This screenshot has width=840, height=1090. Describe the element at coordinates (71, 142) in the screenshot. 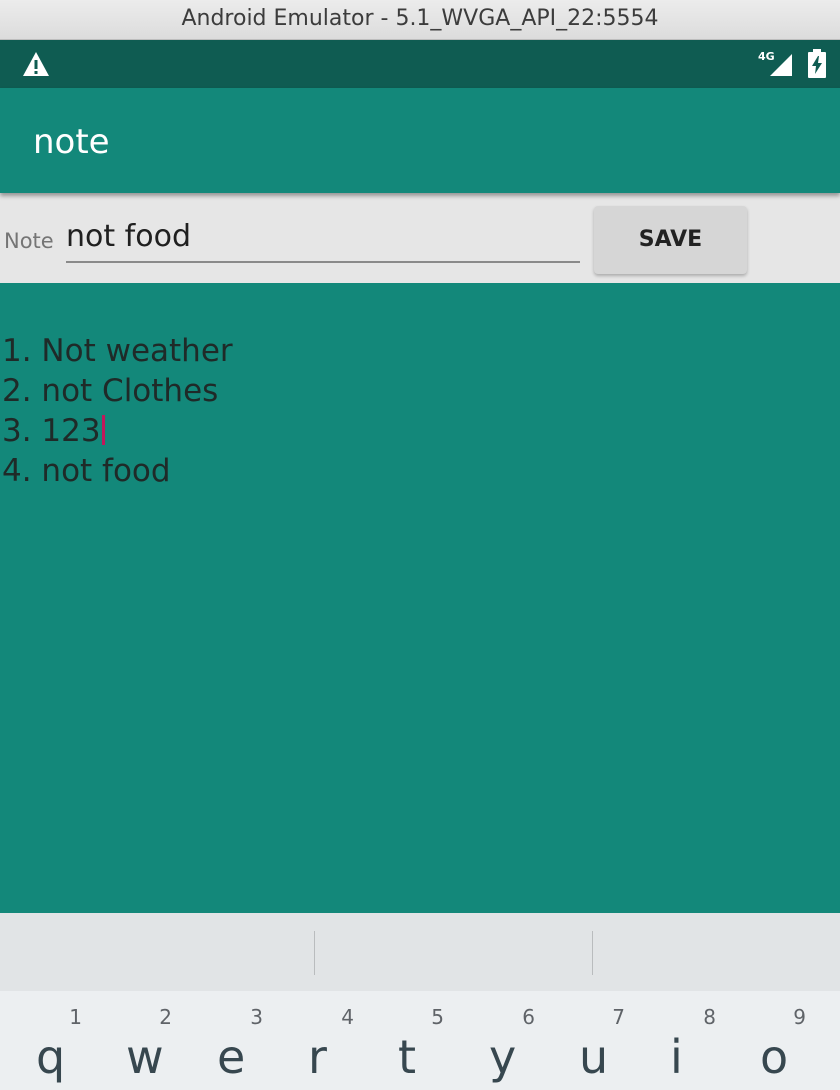

I see `app-title: note` at that location.